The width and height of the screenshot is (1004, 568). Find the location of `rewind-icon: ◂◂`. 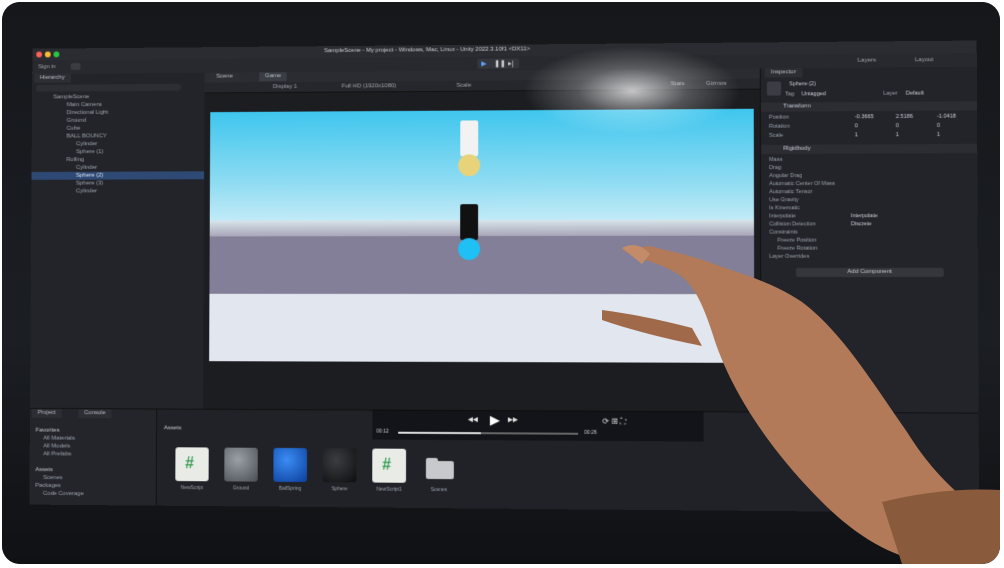

rewind-icon: ◂◂ is located at coordinates (473, 419).